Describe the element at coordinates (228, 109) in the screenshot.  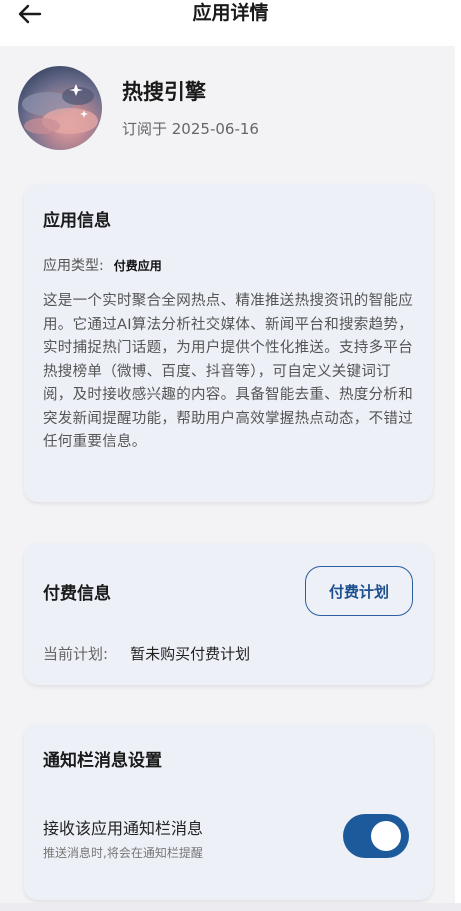
I see `app-header: 热搜引擎 订阅于 2025-06-16` at that location.